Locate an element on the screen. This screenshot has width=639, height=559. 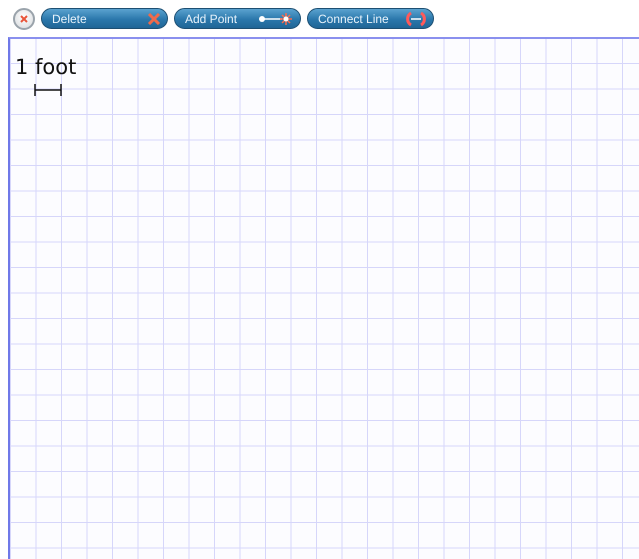
connect-line-button: Connect Line is located at coordinates (370, 18).